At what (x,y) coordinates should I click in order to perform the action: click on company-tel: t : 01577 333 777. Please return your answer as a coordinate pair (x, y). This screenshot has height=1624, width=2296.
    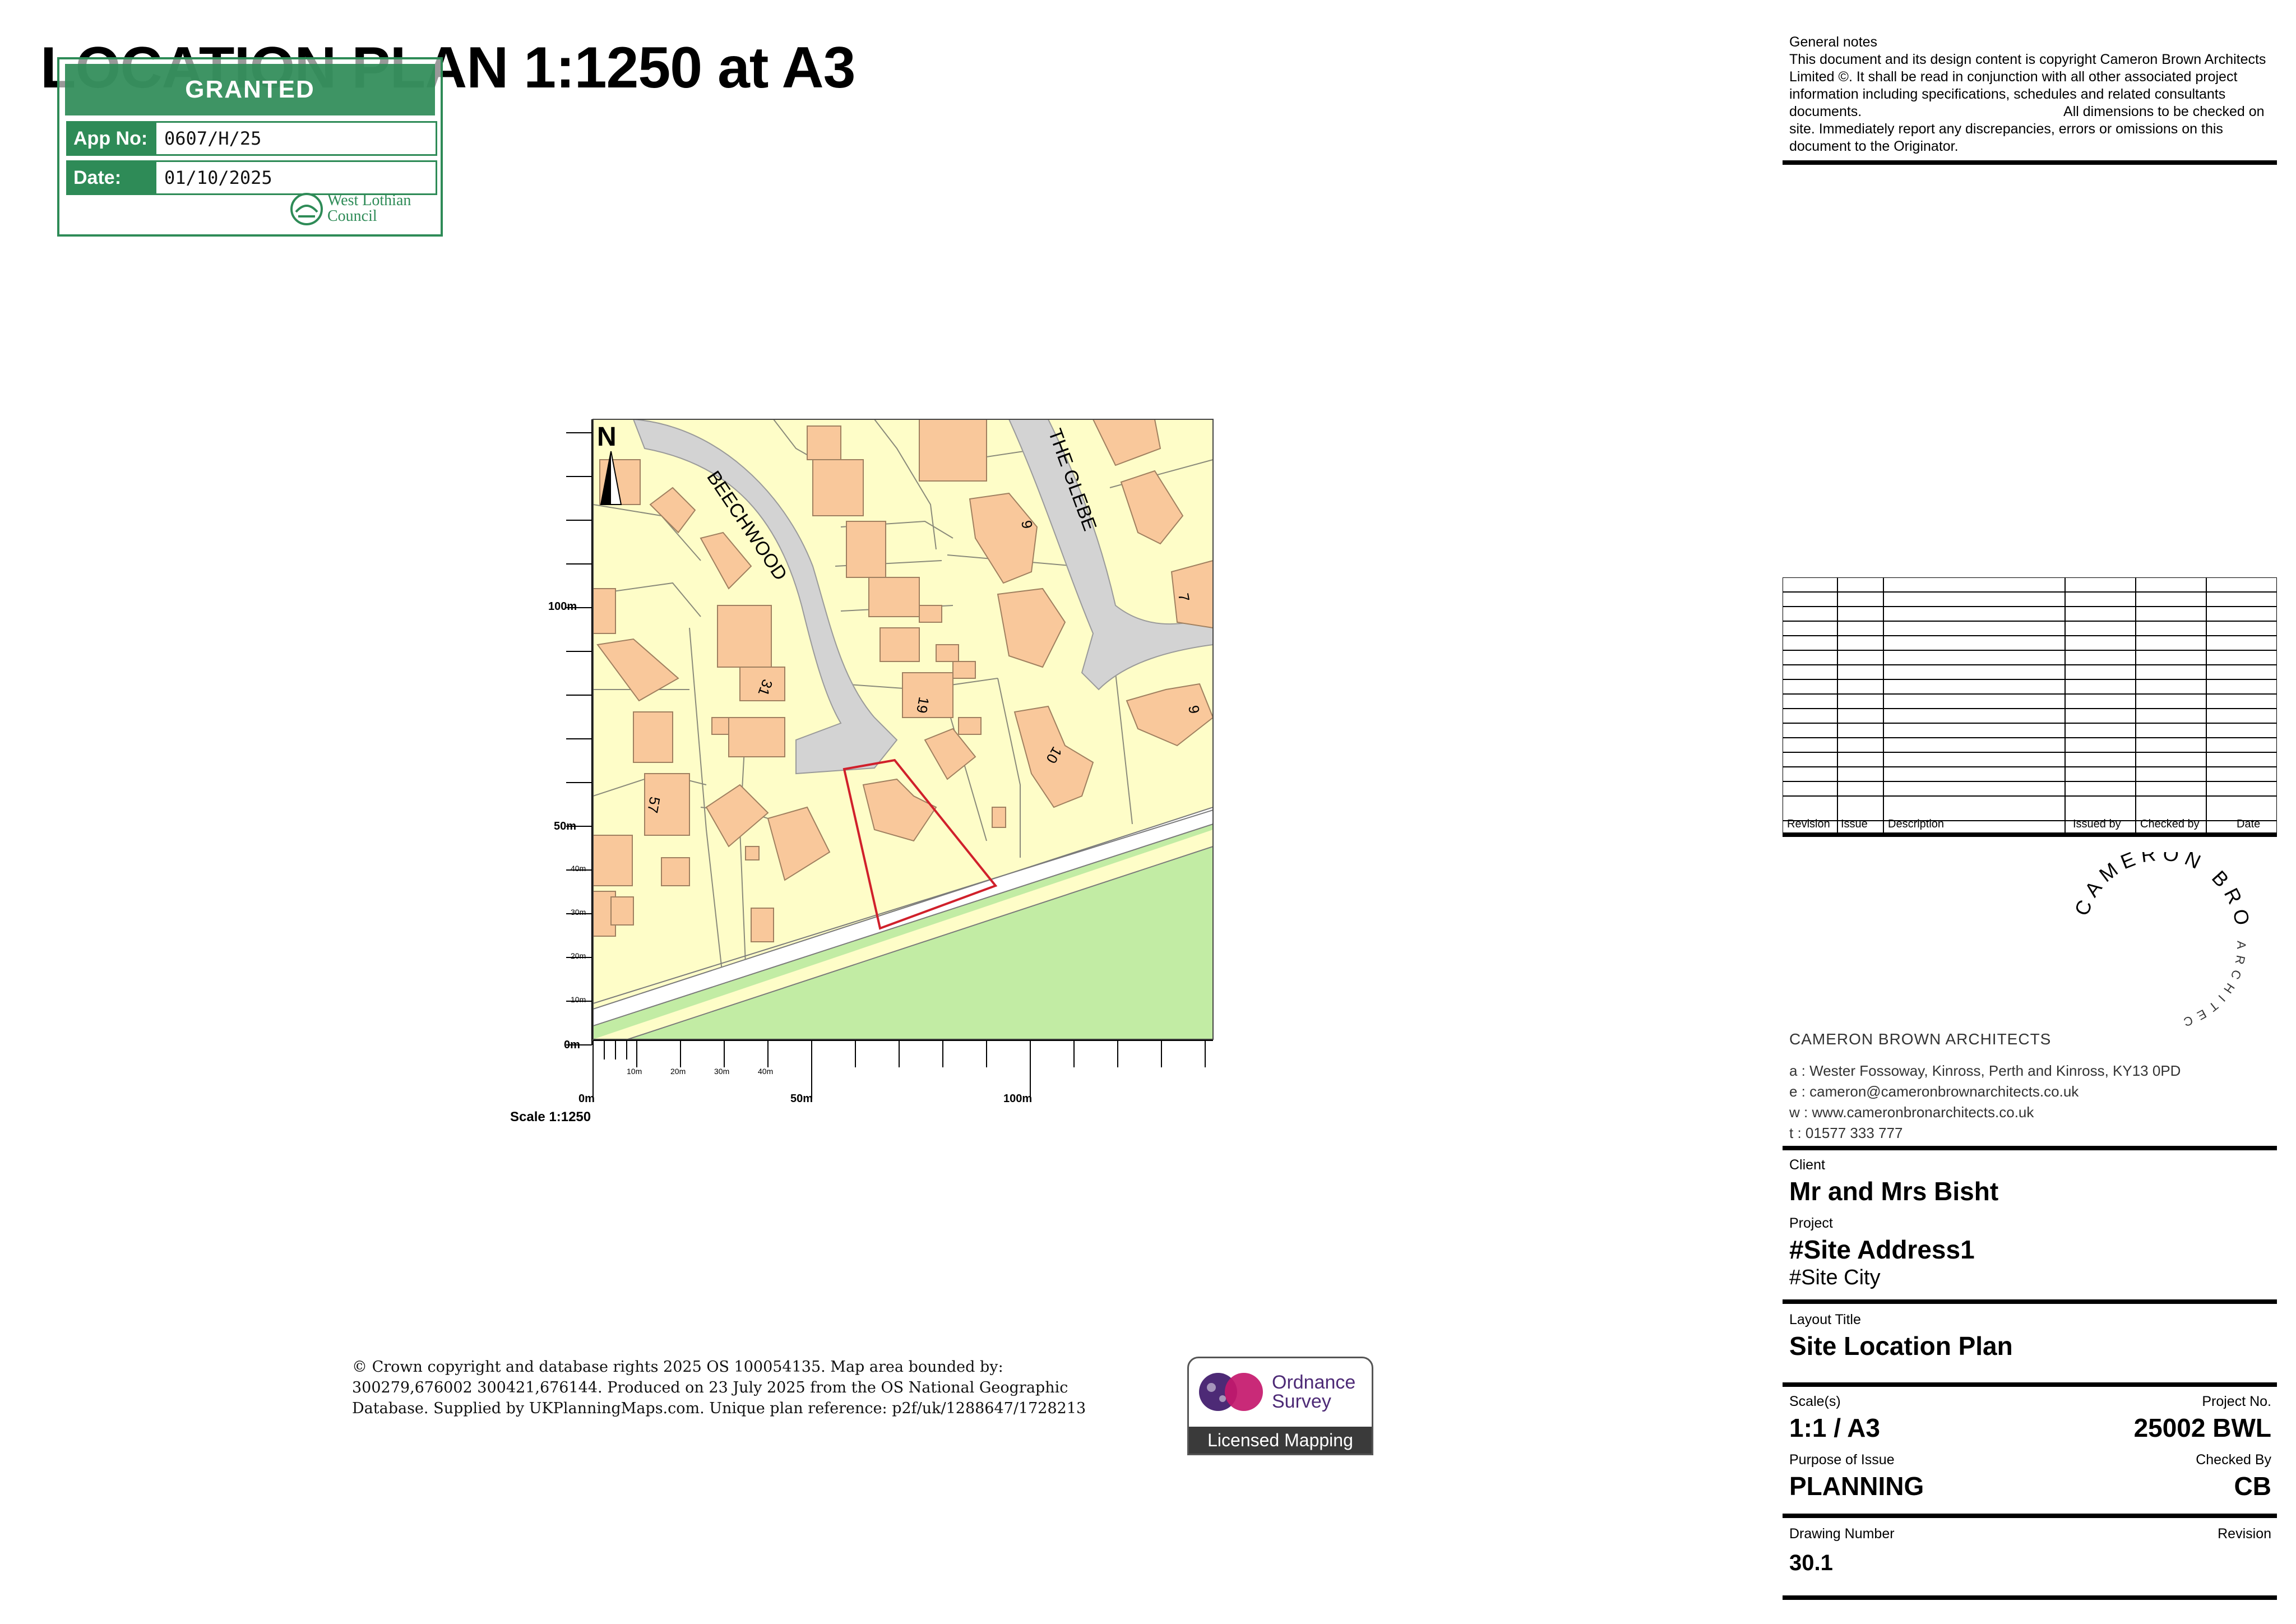
    Looking at the image, I should click on (1846, 1133).